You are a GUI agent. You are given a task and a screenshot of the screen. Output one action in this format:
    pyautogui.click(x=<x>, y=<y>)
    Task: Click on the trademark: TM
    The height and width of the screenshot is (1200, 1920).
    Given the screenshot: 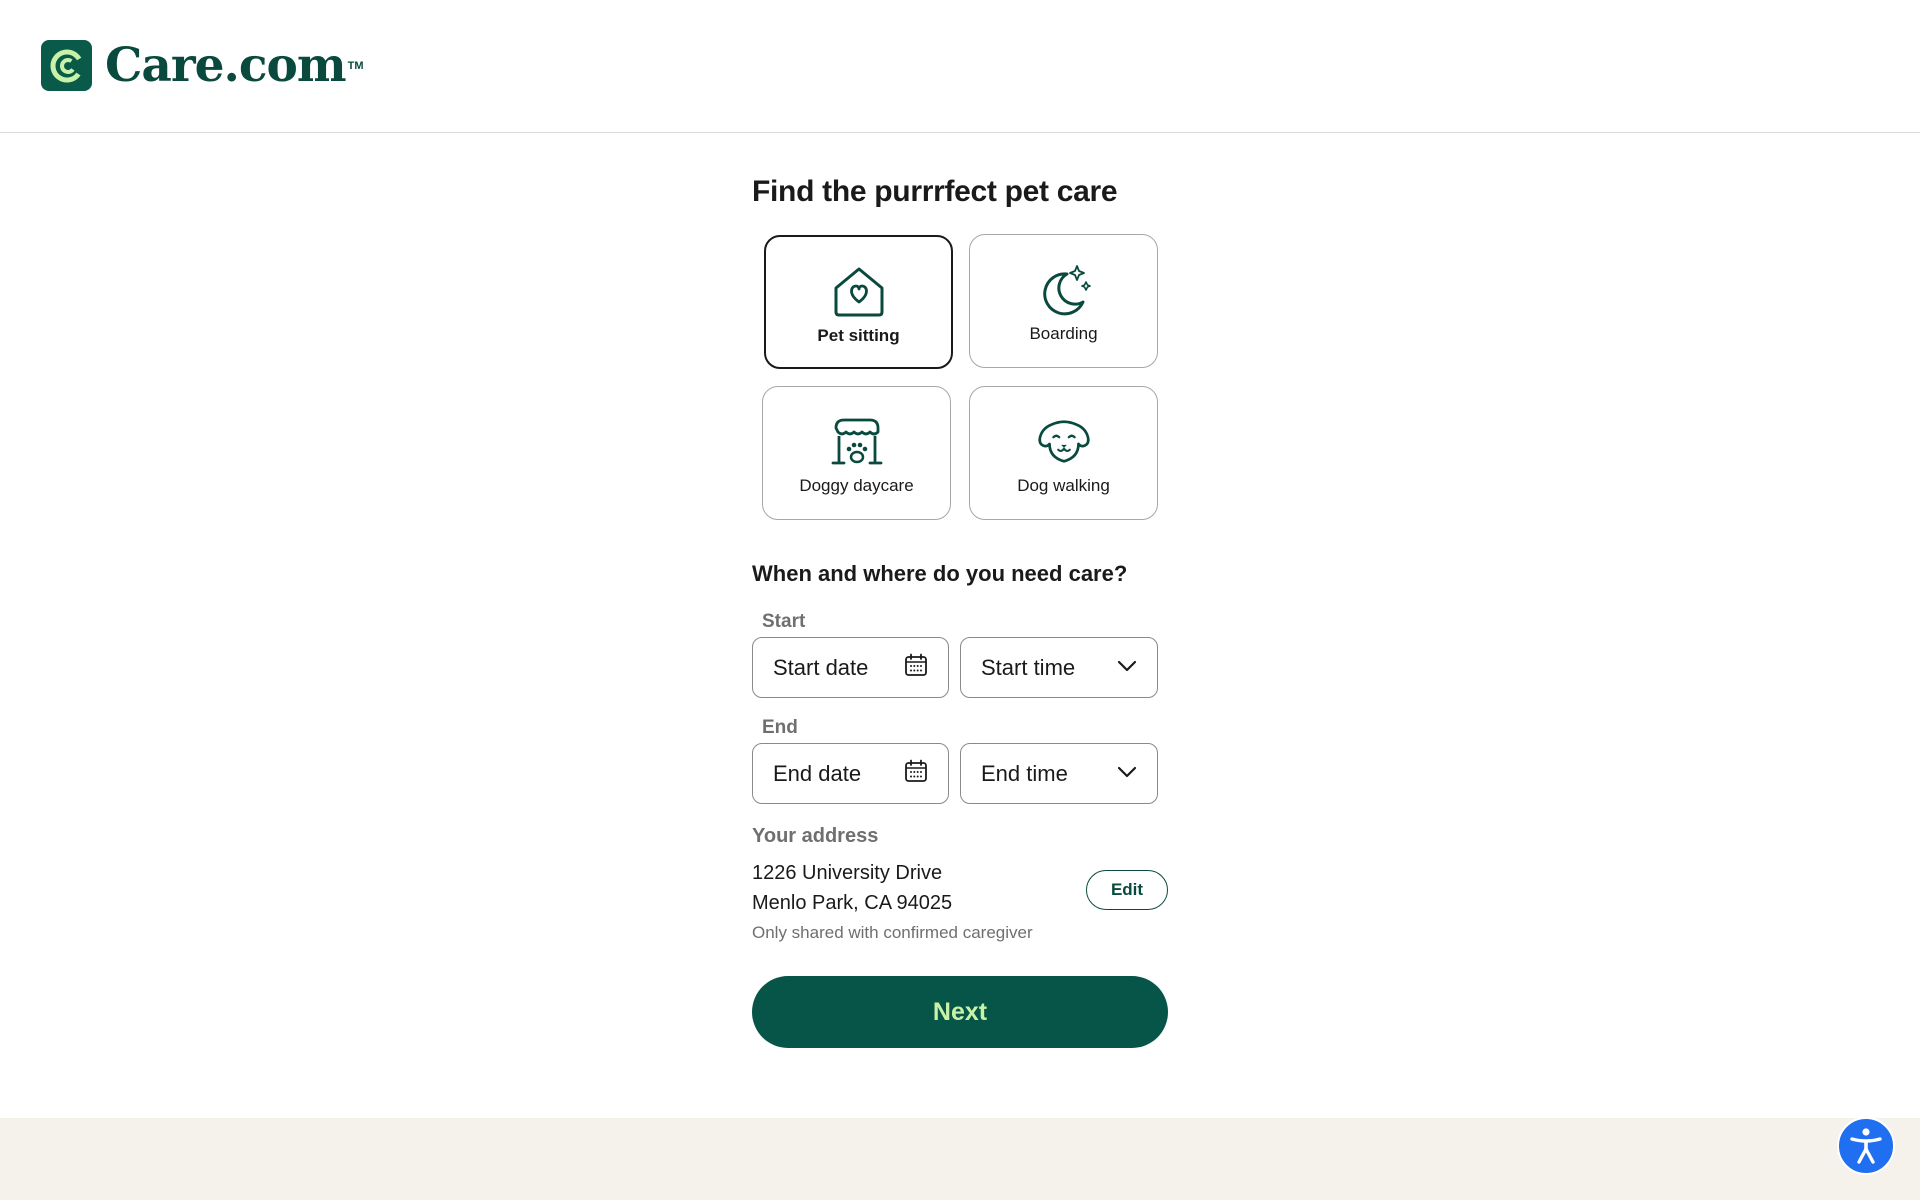 What is the action you would take?
    pyautogui.click(x=355, y=66)
    